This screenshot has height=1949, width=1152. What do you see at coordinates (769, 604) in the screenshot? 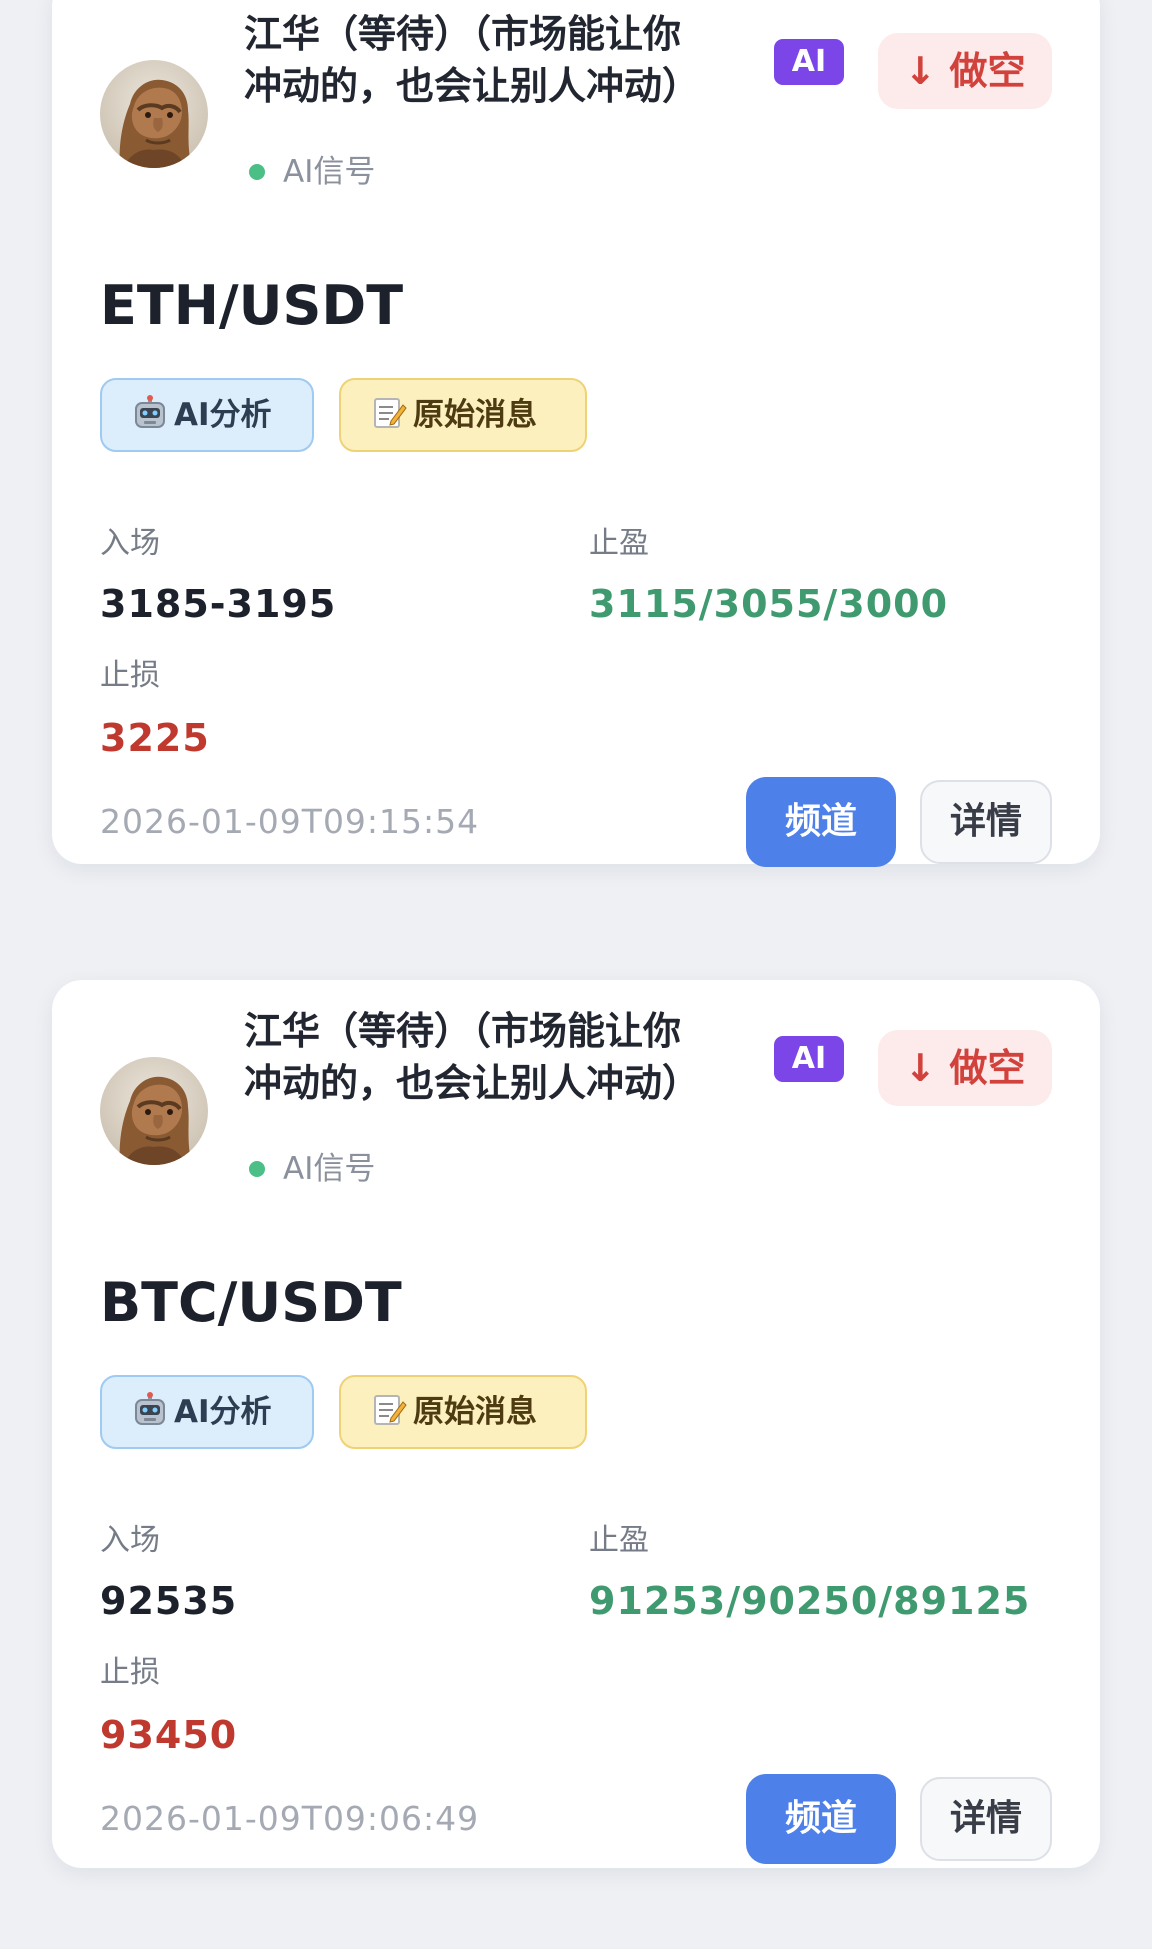
I see `take-profit-value: 3115/3055/3000` at bounding box center [769, 604].